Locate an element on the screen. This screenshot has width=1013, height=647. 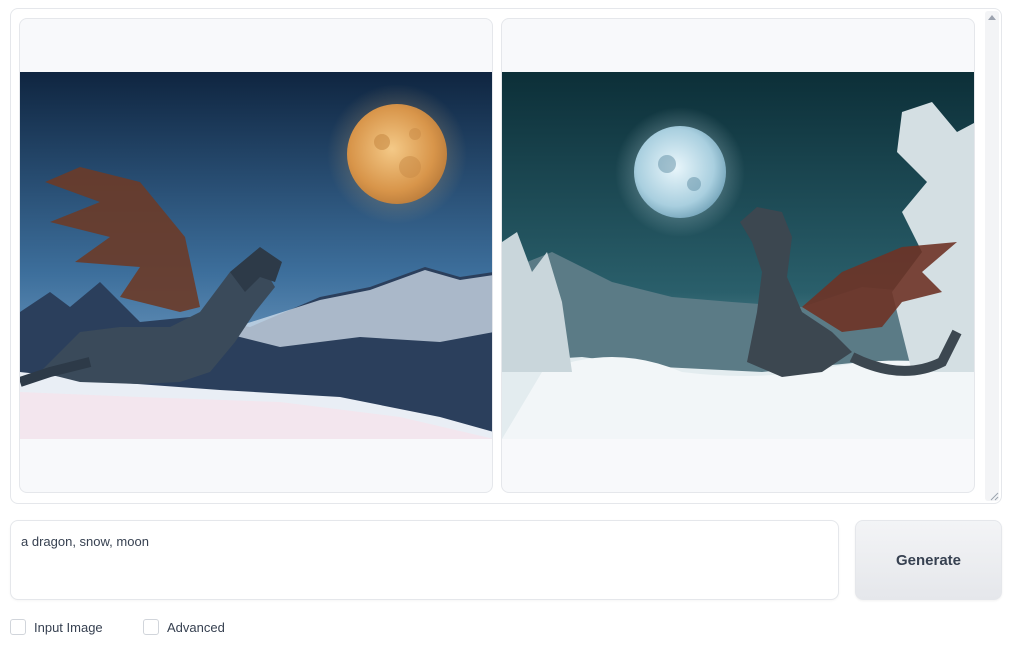
gallery-scrollbar is located at coordinates (992, 256).